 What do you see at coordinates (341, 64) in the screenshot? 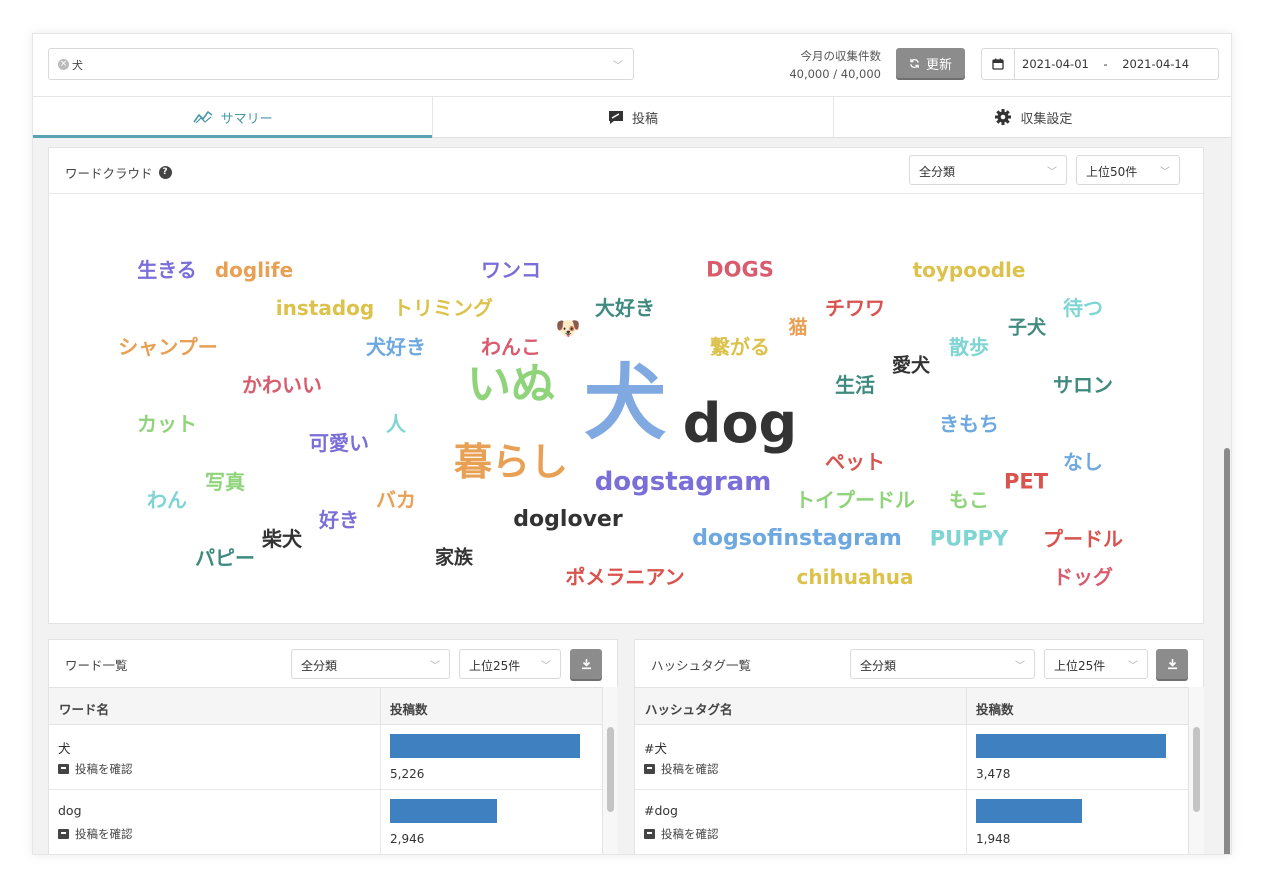
I see `keyword-select: × 犬 ﹀` at bounding box center [341, 64].